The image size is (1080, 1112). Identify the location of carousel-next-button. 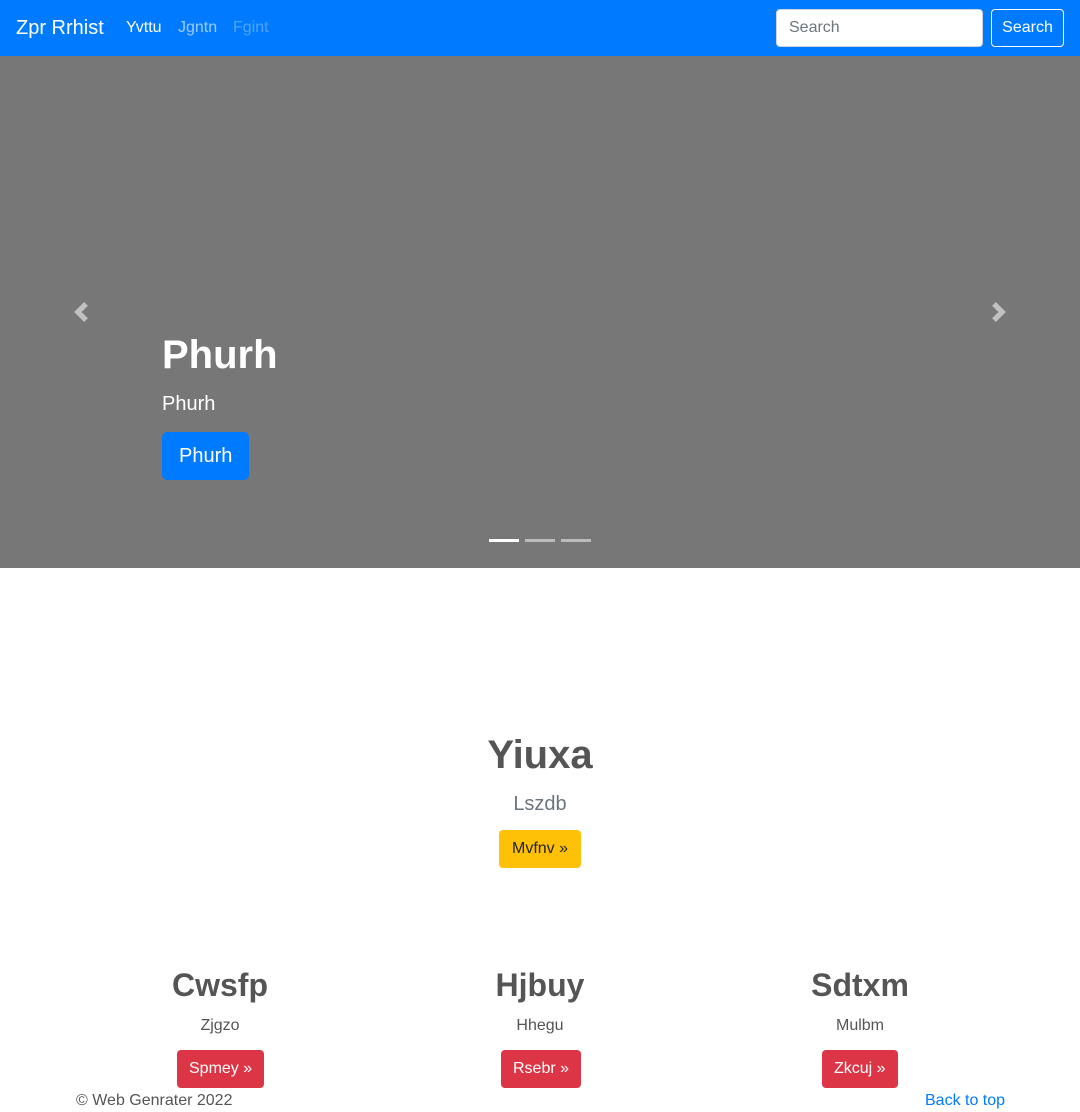
(999, 312).